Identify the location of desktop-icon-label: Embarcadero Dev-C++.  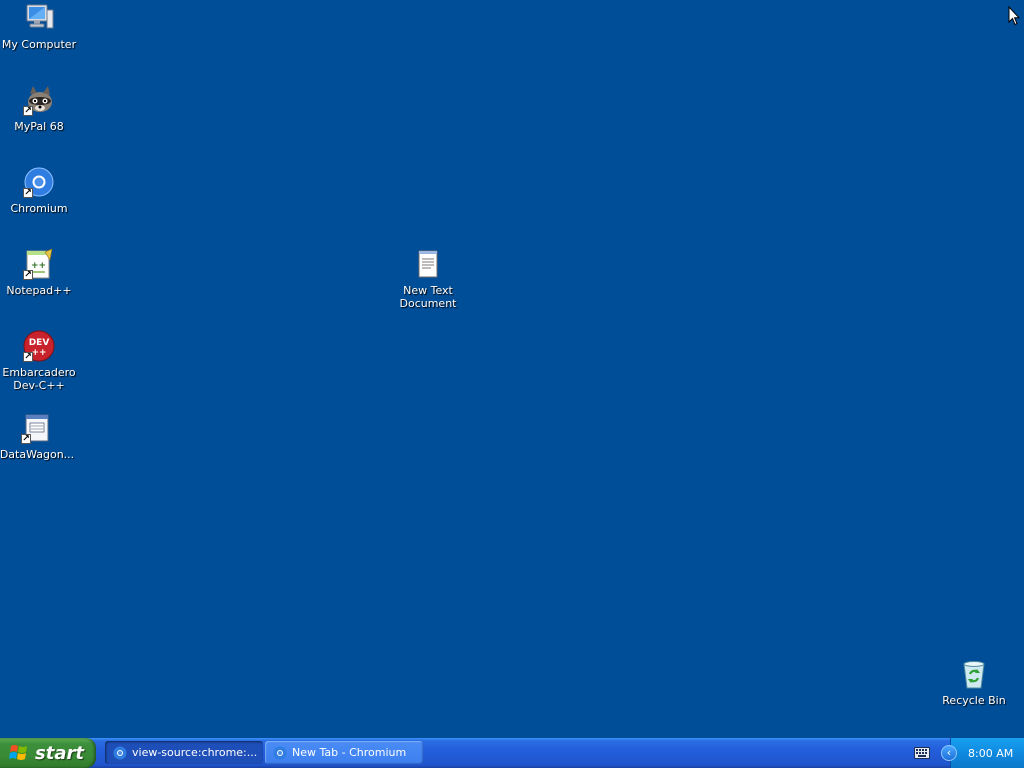
(39, 379).